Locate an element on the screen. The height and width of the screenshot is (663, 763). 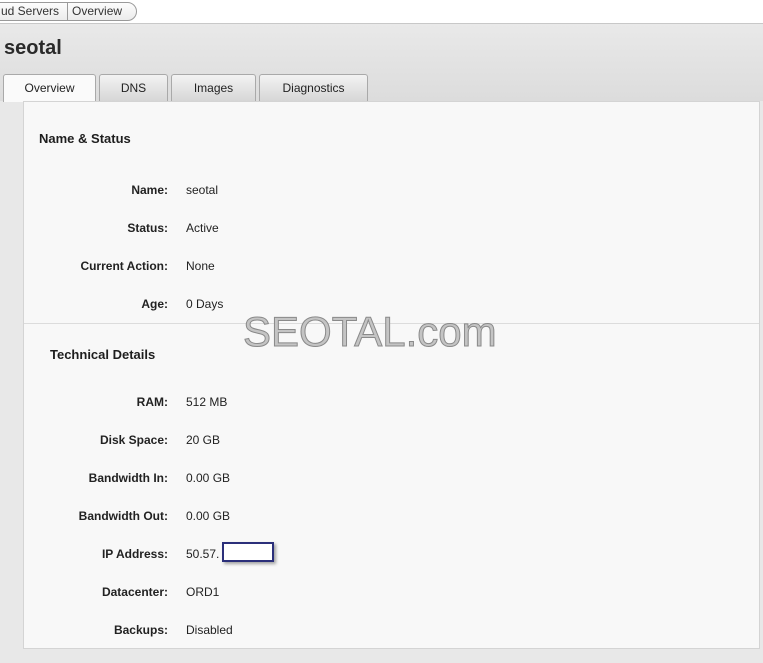
datacenter-label: Datacenter: is located at coordinates (134, 592).